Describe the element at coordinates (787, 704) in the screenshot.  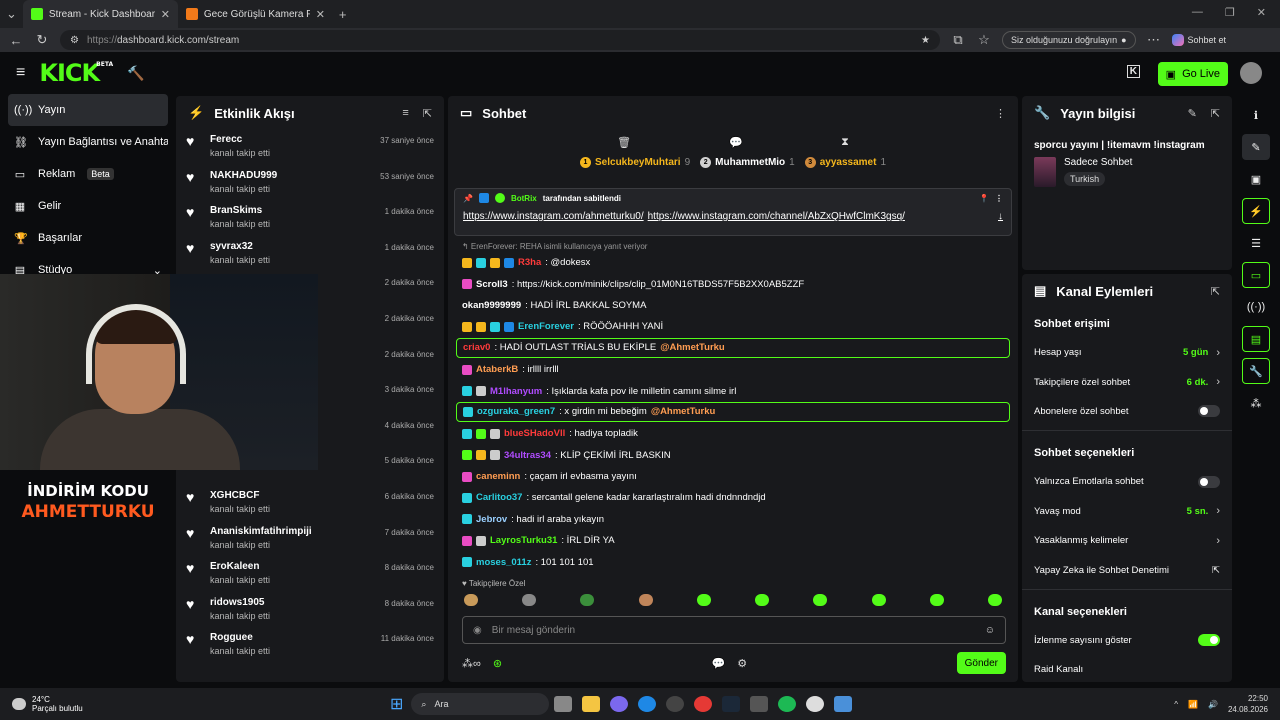
I see `spotify-icon` at that location.